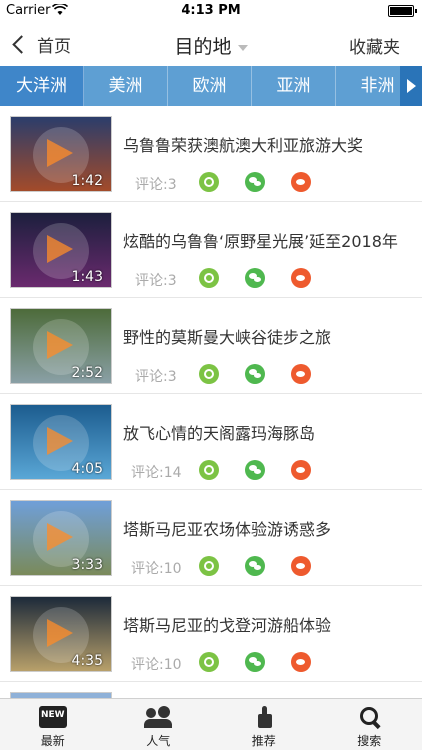  Describe the element at coordinates (264, 717) in the screenshot. I see `thumbs-up-icon` at that location.